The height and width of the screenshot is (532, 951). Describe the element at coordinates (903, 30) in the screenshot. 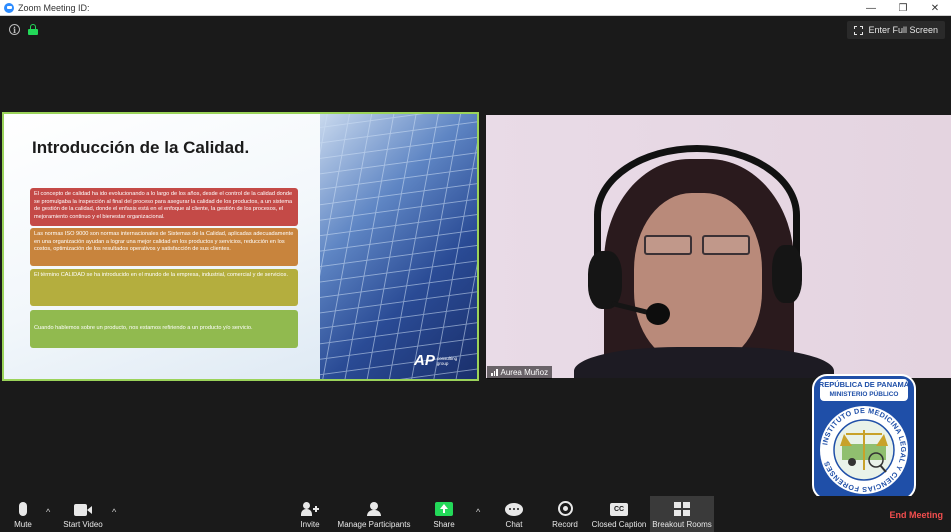

I see `enter-full-screen-label: Enter Full Screen` at that location.